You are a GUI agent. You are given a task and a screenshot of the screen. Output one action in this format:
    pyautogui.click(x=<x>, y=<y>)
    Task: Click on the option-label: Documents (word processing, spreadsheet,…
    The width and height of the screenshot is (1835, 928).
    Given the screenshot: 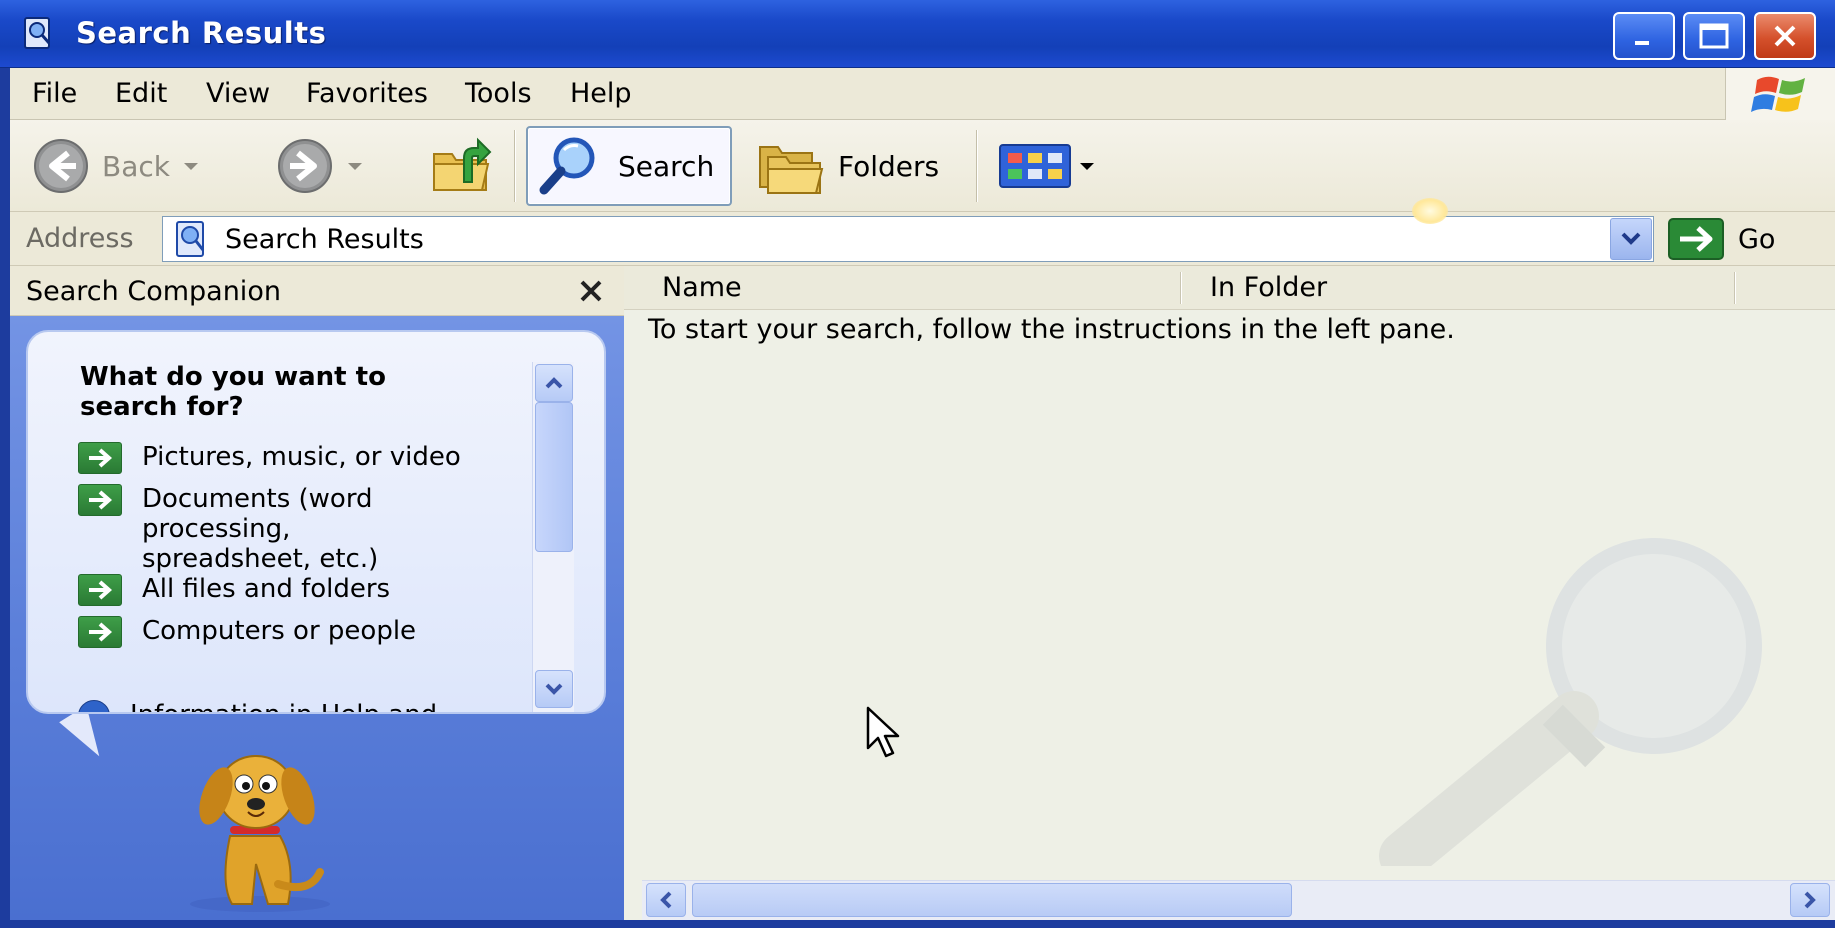 What is the action you would take?
    pyautogui.click(x=260, y=529)
    